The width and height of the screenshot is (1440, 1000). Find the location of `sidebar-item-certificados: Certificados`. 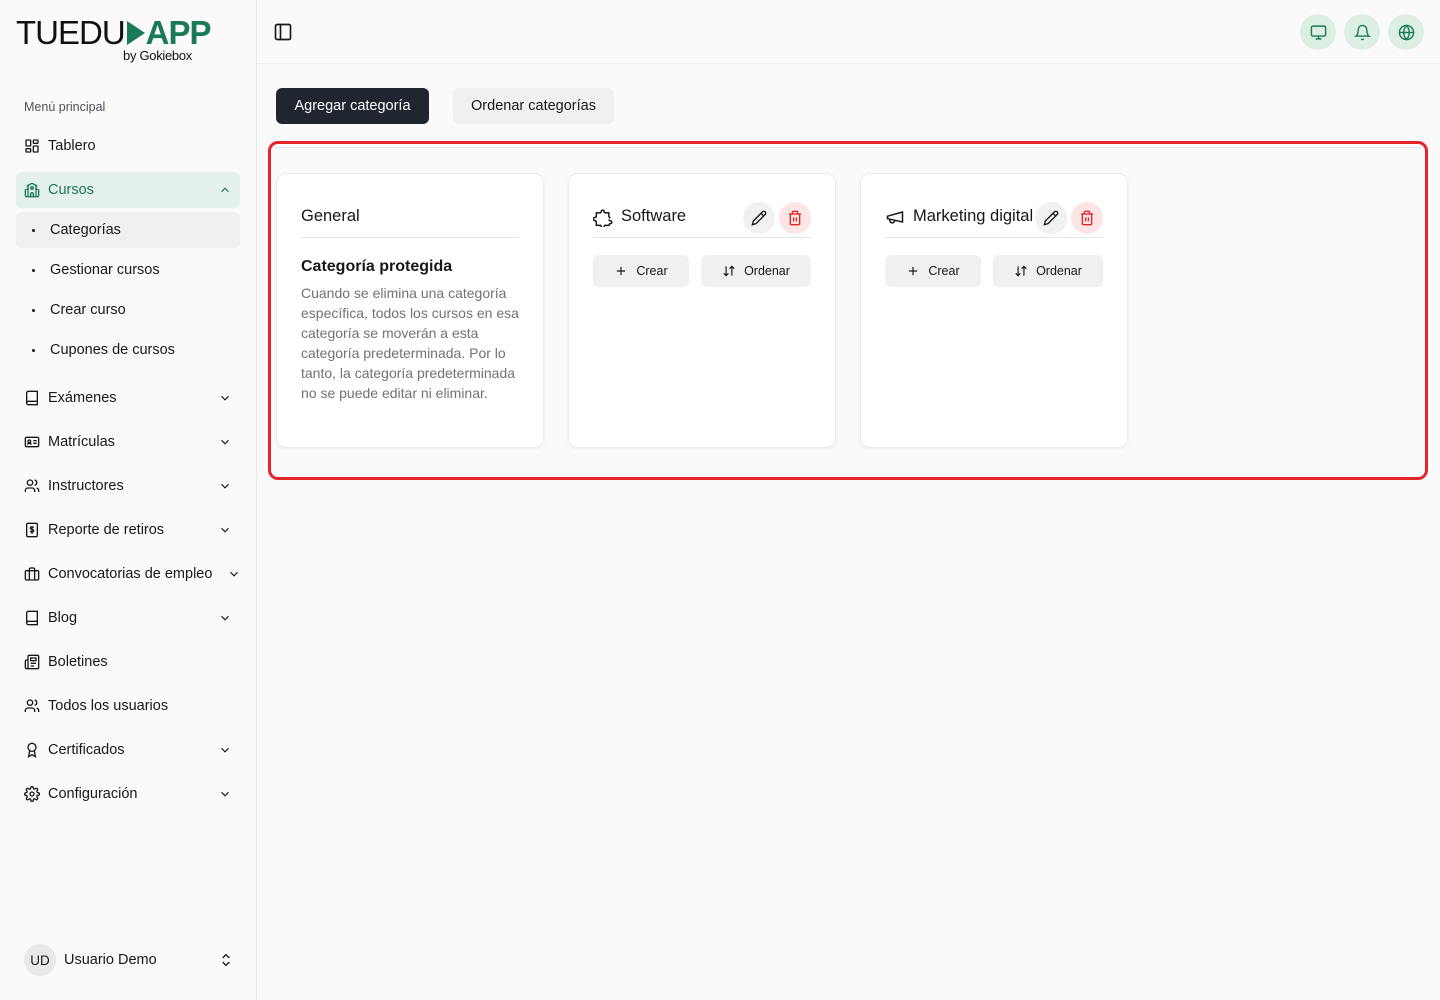

sidebar-item-certificados: Certificados is located at coordinates (128, 750).